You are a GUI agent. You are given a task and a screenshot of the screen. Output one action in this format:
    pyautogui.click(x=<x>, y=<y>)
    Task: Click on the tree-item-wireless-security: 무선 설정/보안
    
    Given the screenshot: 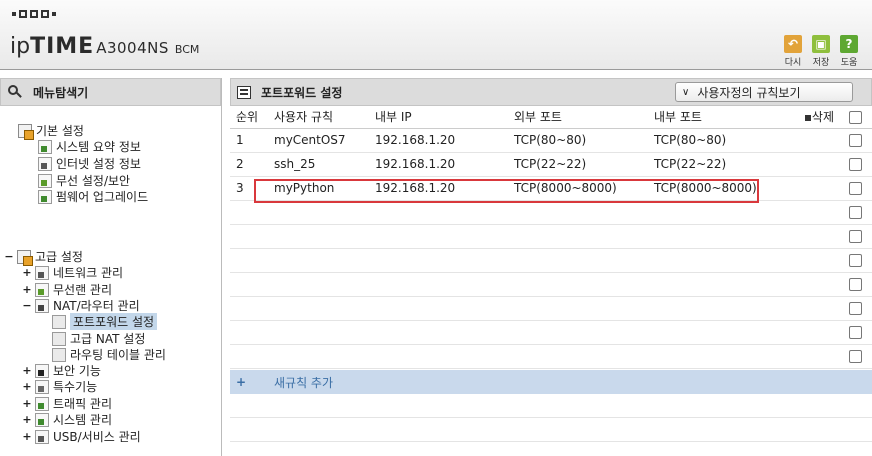 What is the action you would take?
    pyautogui.click(x=84, y=180)
    